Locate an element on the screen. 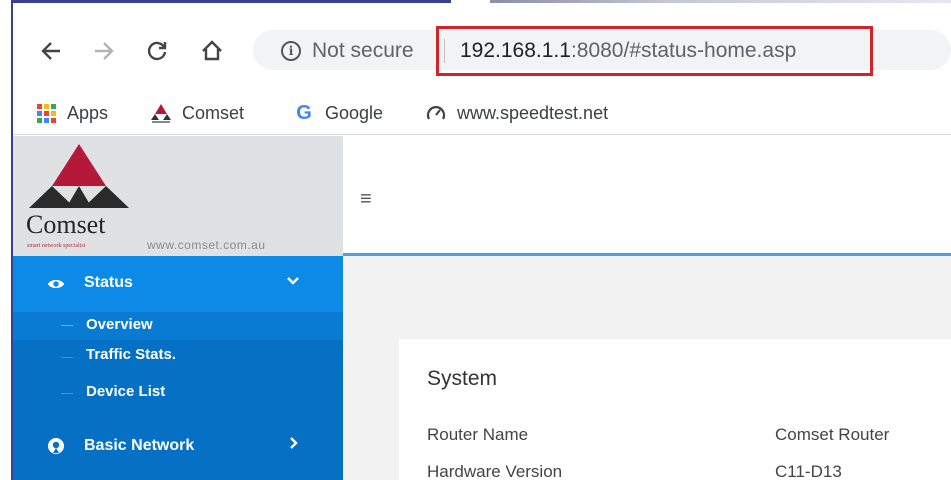 This screenshot has width=951, height=480. sidebar-item-basic-network: Basic Network is located at coordinates (178, 450).